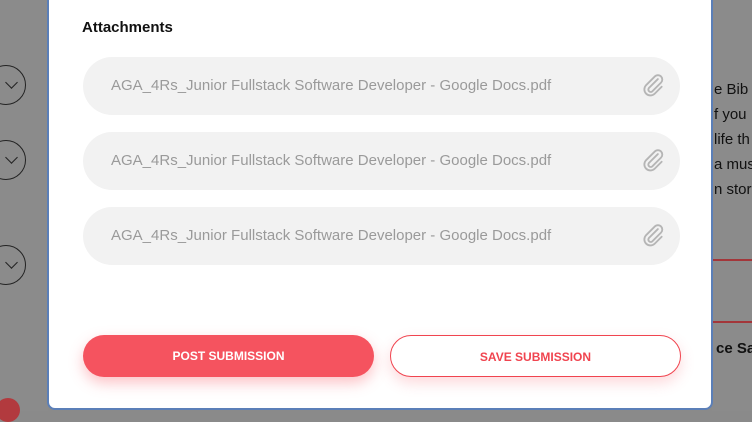  I want to click on background-text: e Bib, so click(731, 89).